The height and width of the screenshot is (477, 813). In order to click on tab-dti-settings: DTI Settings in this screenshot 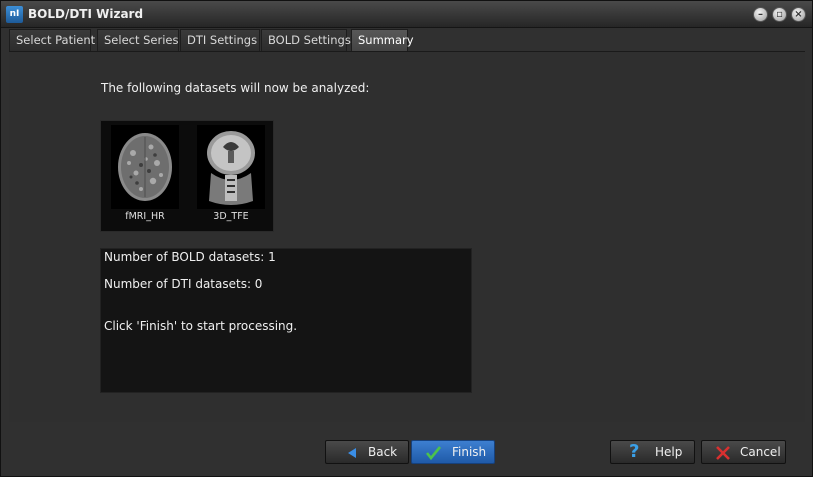, I will do `click(220, 40)`.